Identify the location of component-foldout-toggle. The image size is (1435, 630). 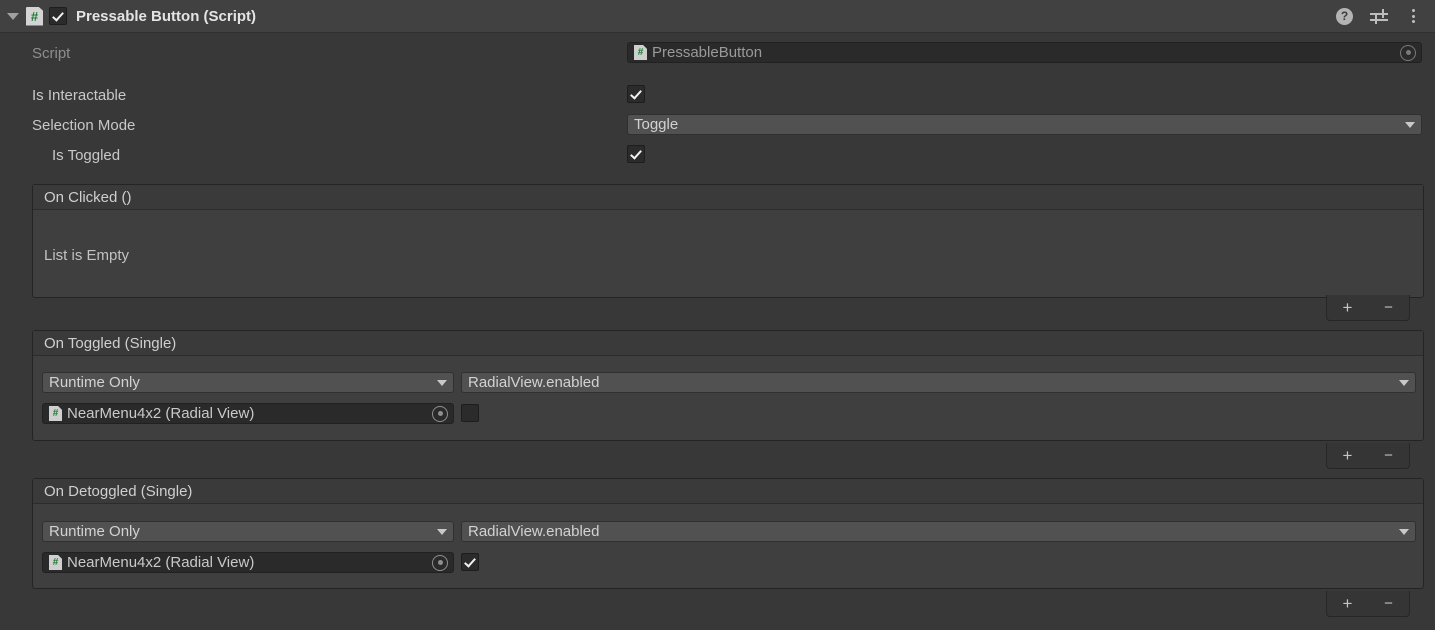
(13, 16).